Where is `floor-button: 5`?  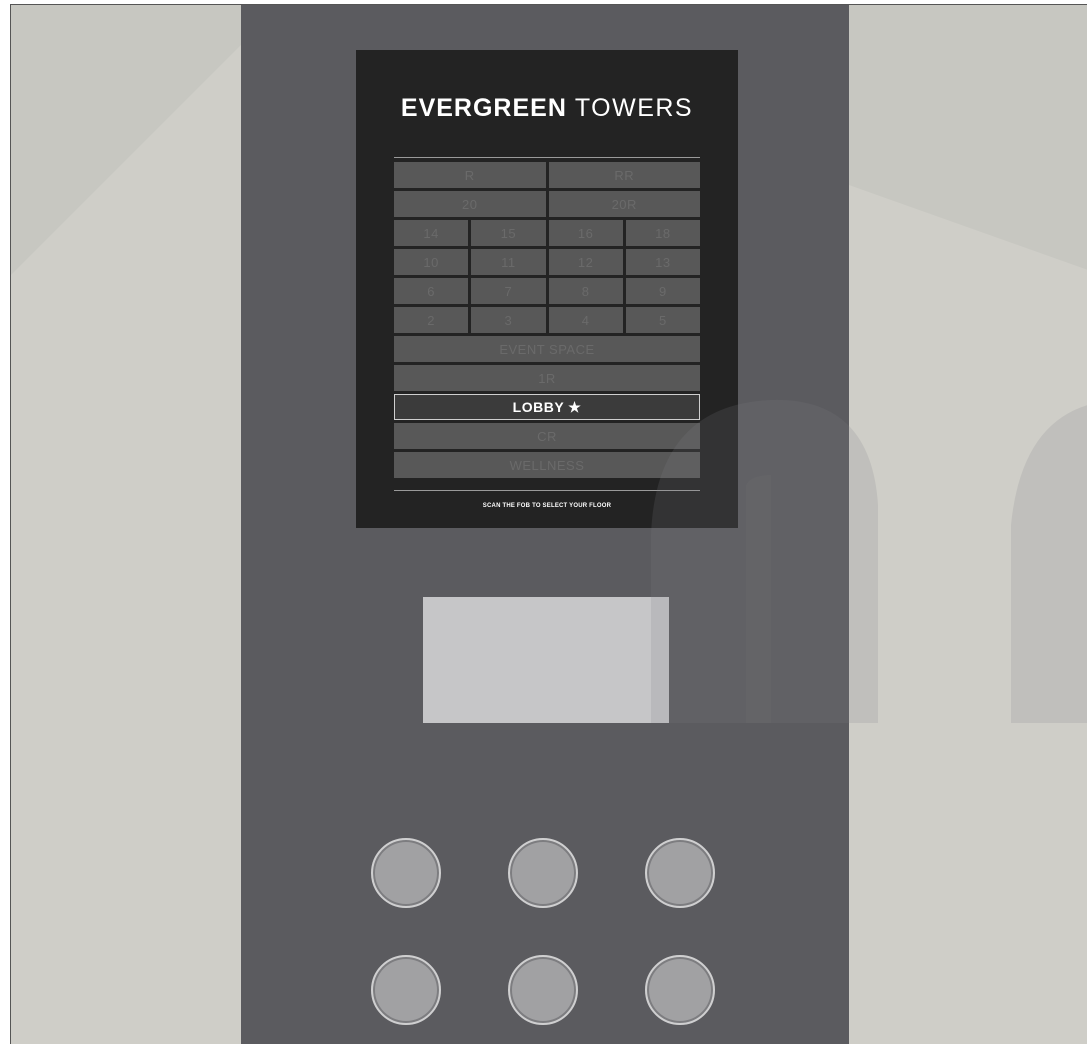
floor-button: 5 is located at coordinates (662, 320).